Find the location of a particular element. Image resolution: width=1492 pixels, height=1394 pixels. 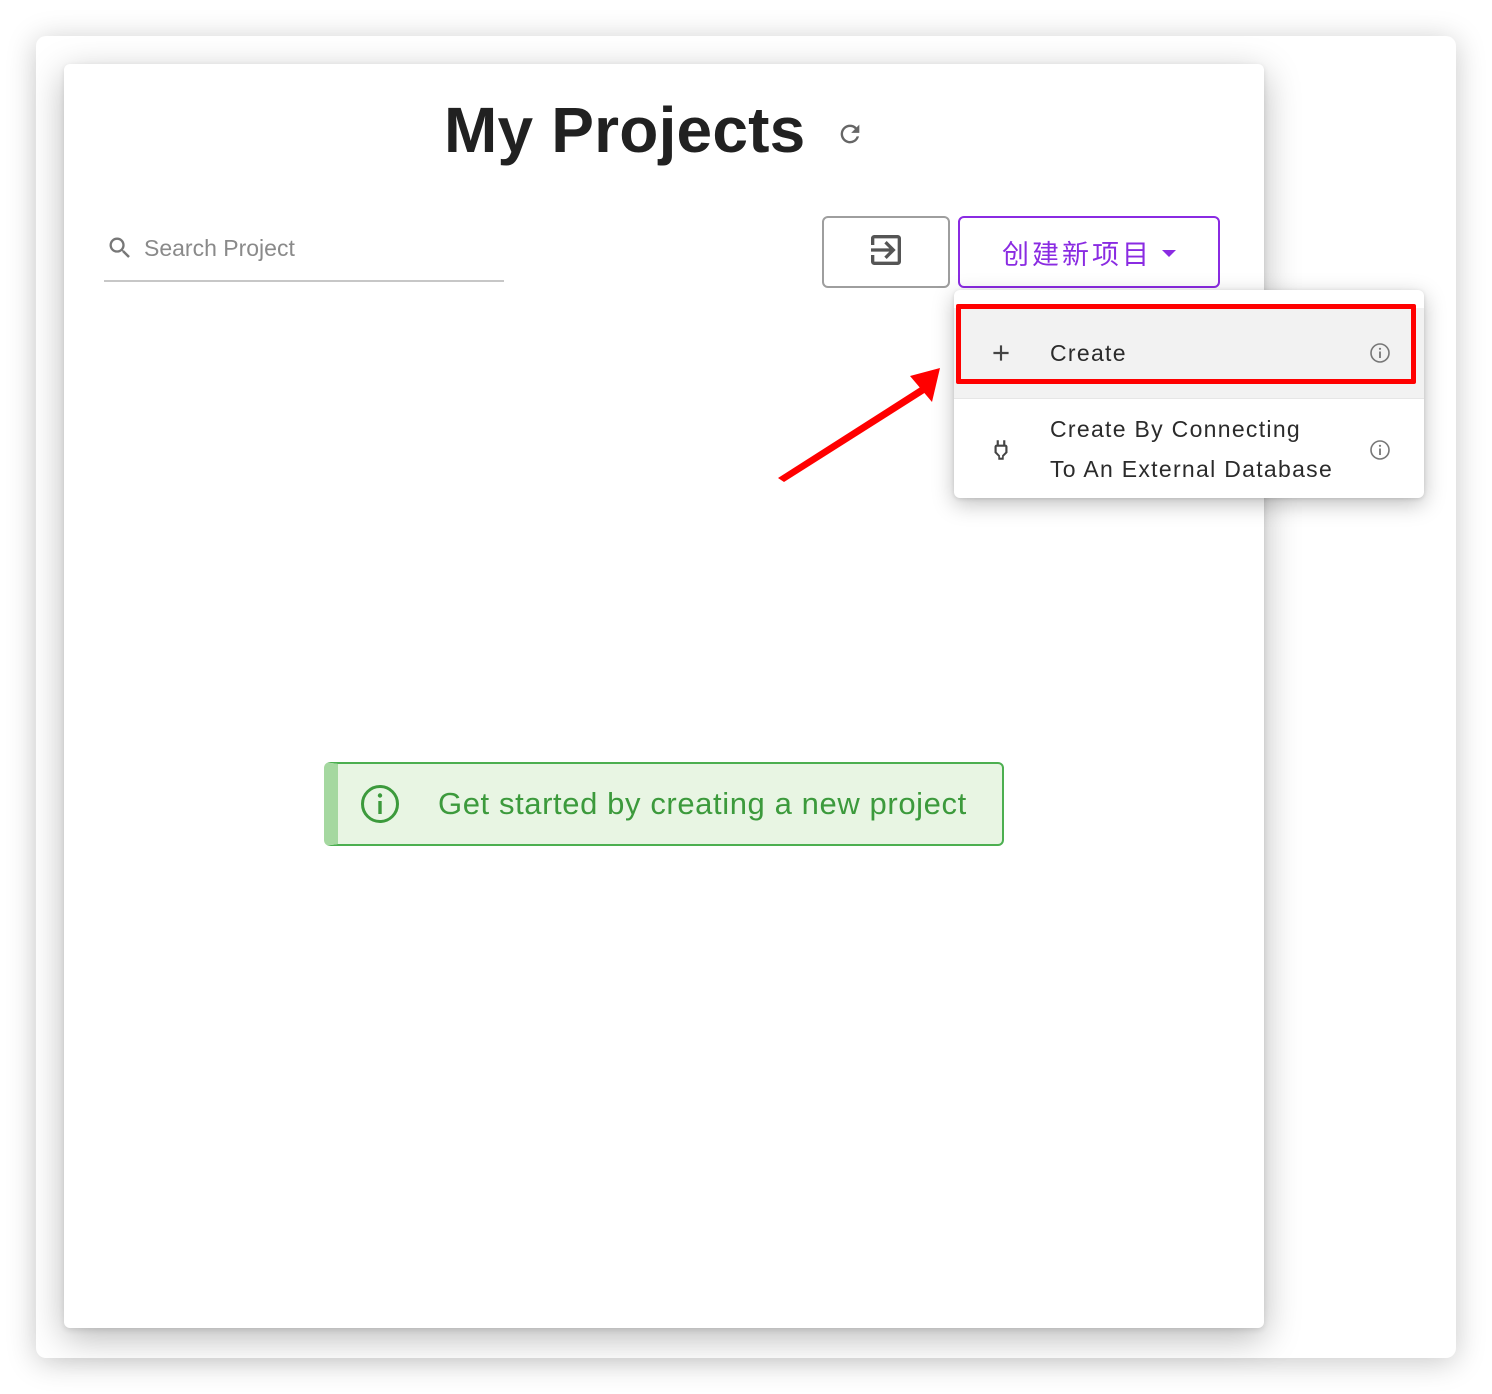

plug-icon is located at coordinates (1001, 450).